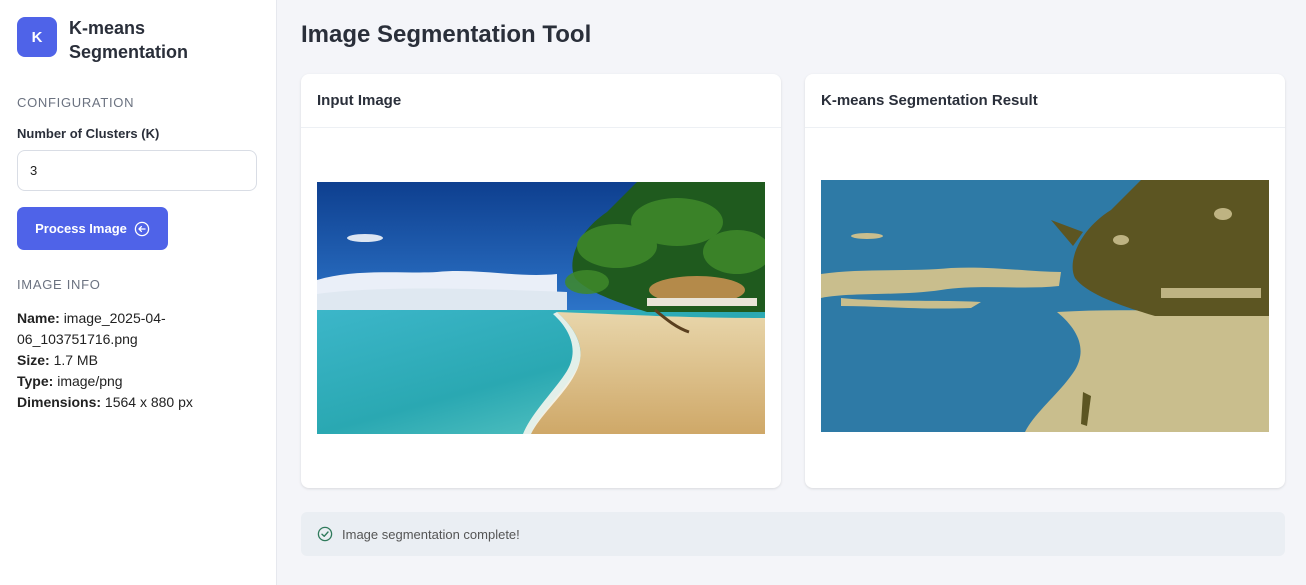 This screenshot has height=585, width=1306. I want to click on logo-icon: K, so click(37, 37).